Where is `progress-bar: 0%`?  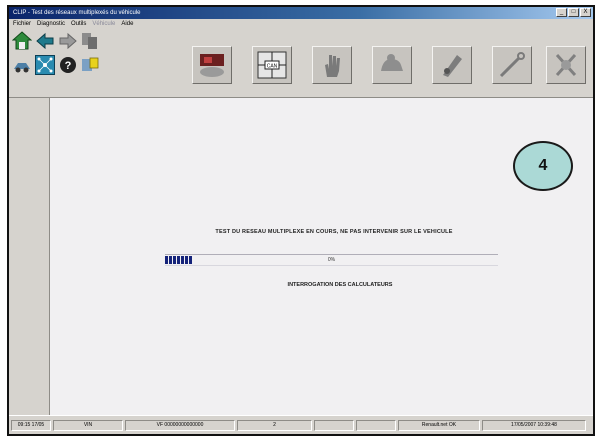 progress-bar: 0% is located at coordinates (331, 260).